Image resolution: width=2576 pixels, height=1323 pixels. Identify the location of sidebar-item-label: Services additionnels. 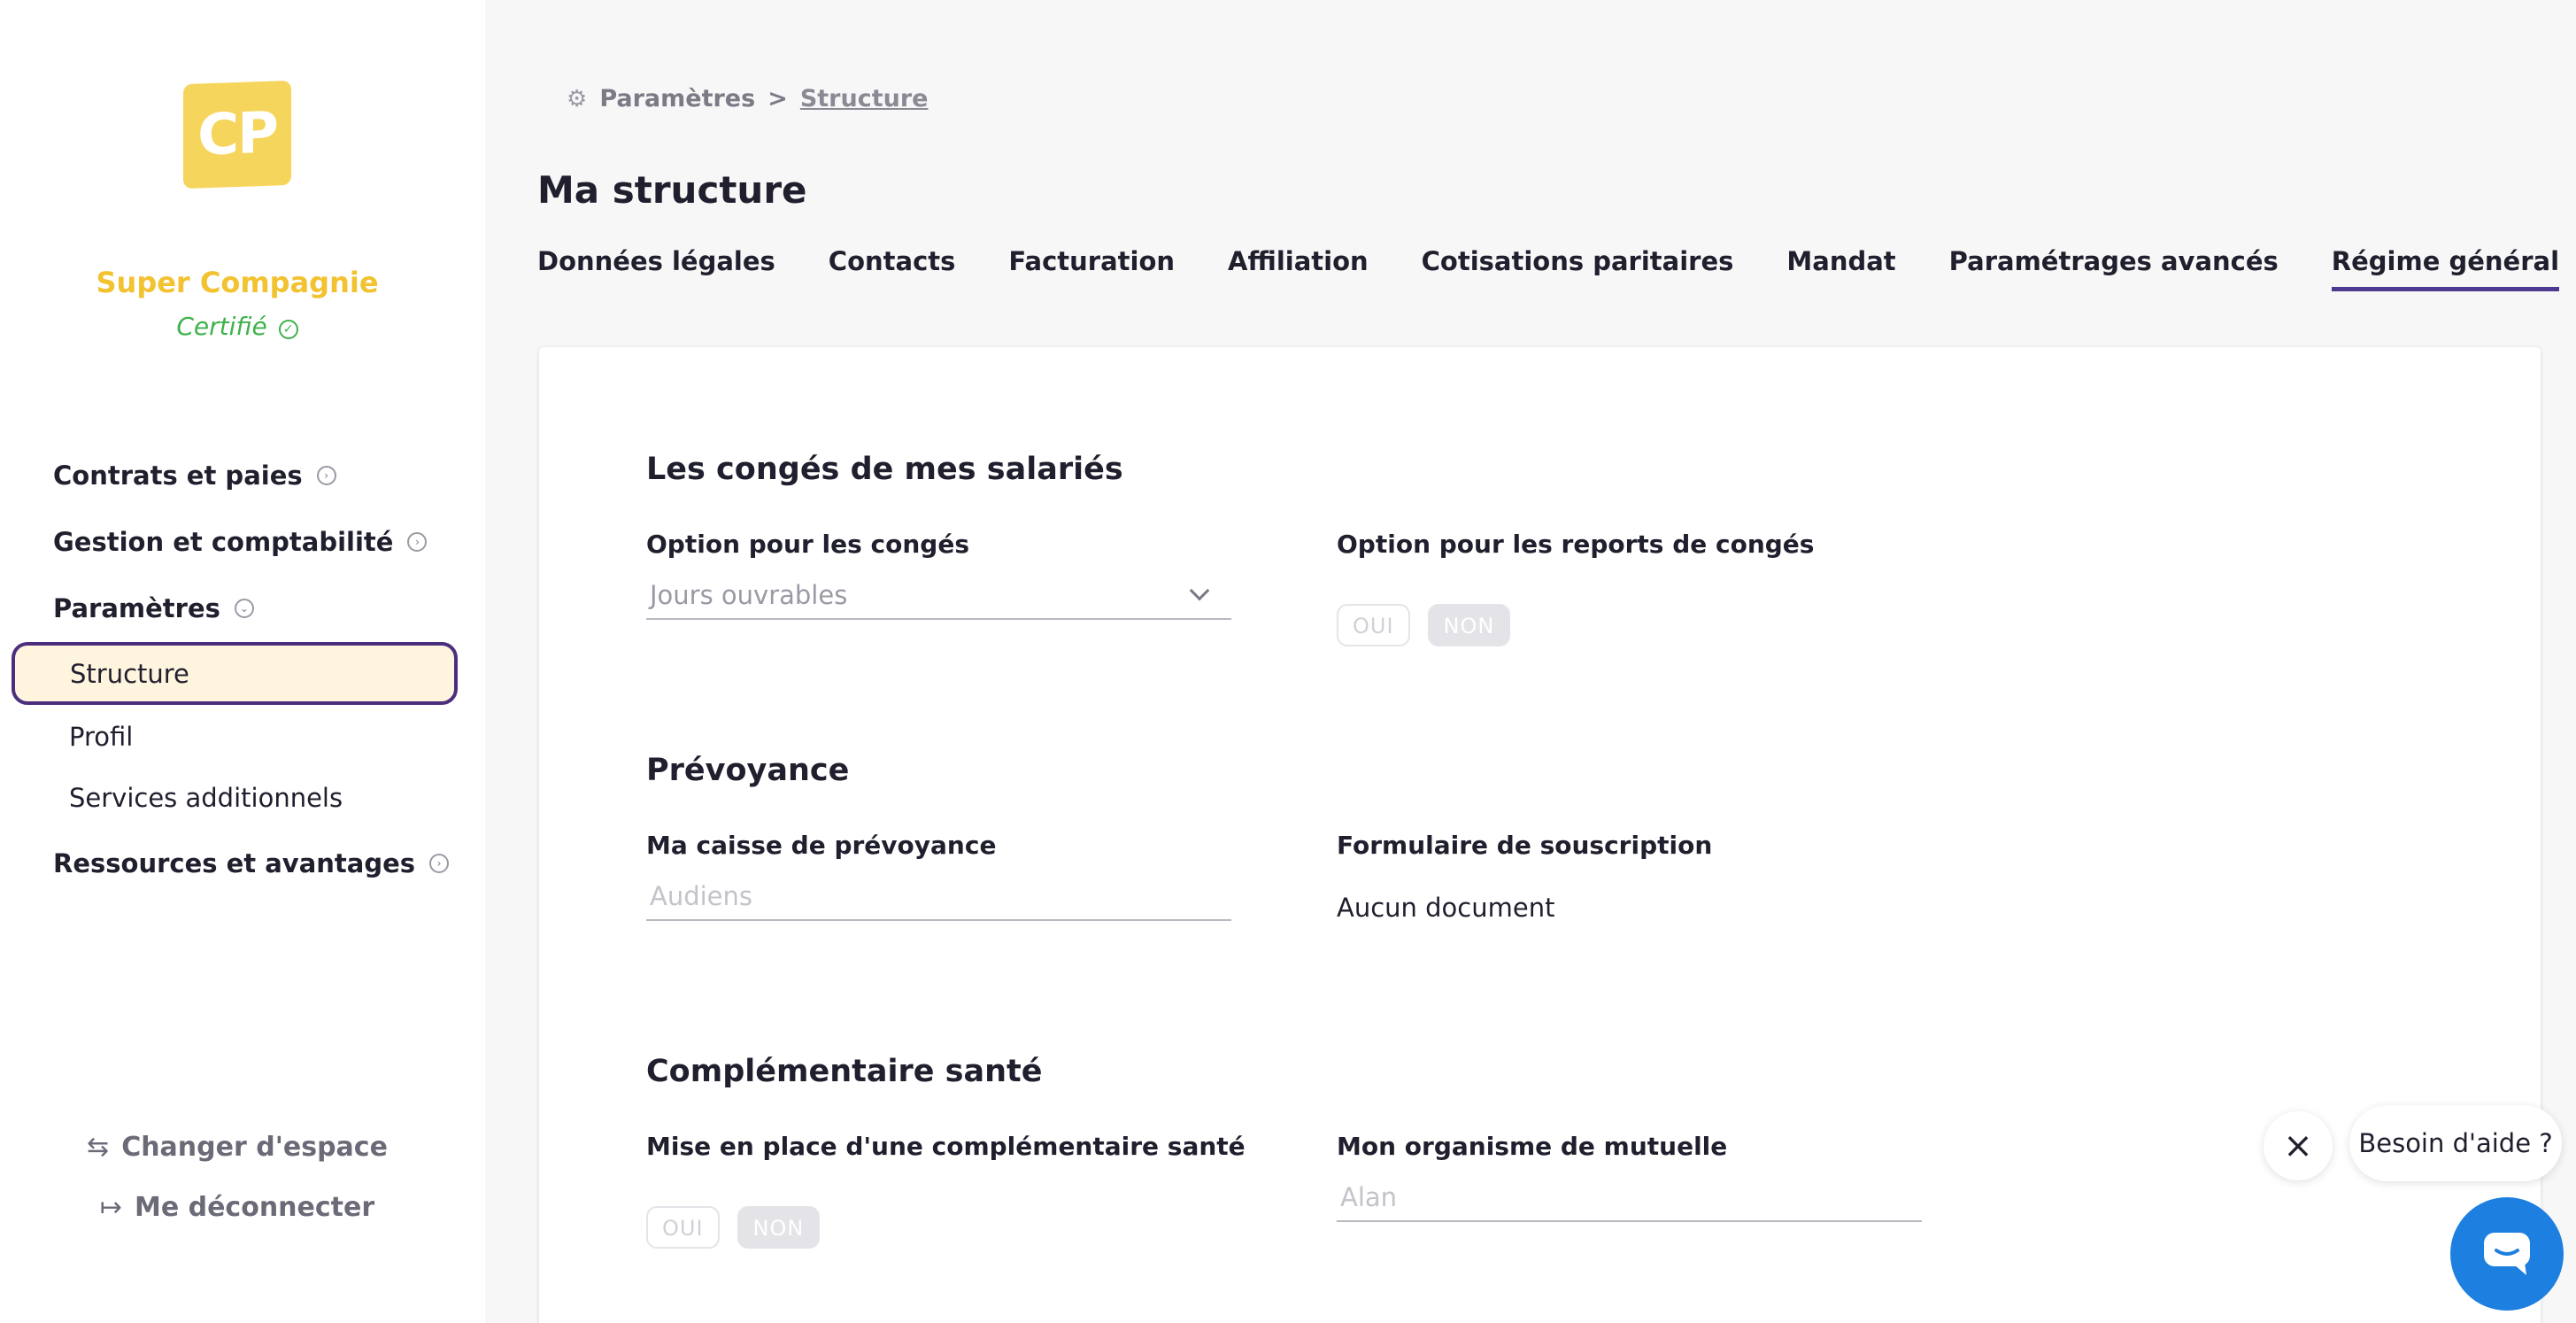
(206, 798).